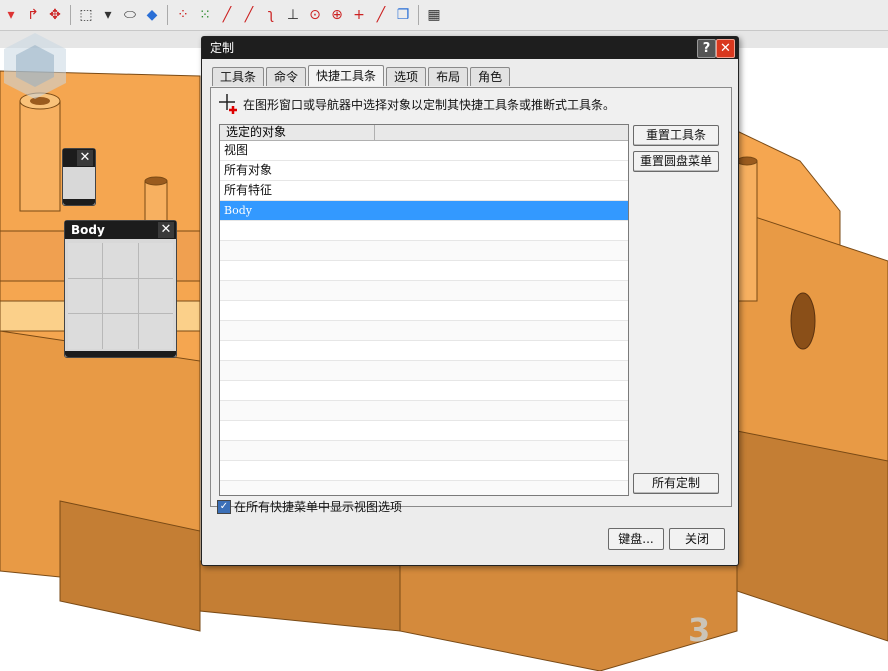  I want to click on help-button: ?, so click(706, 48).